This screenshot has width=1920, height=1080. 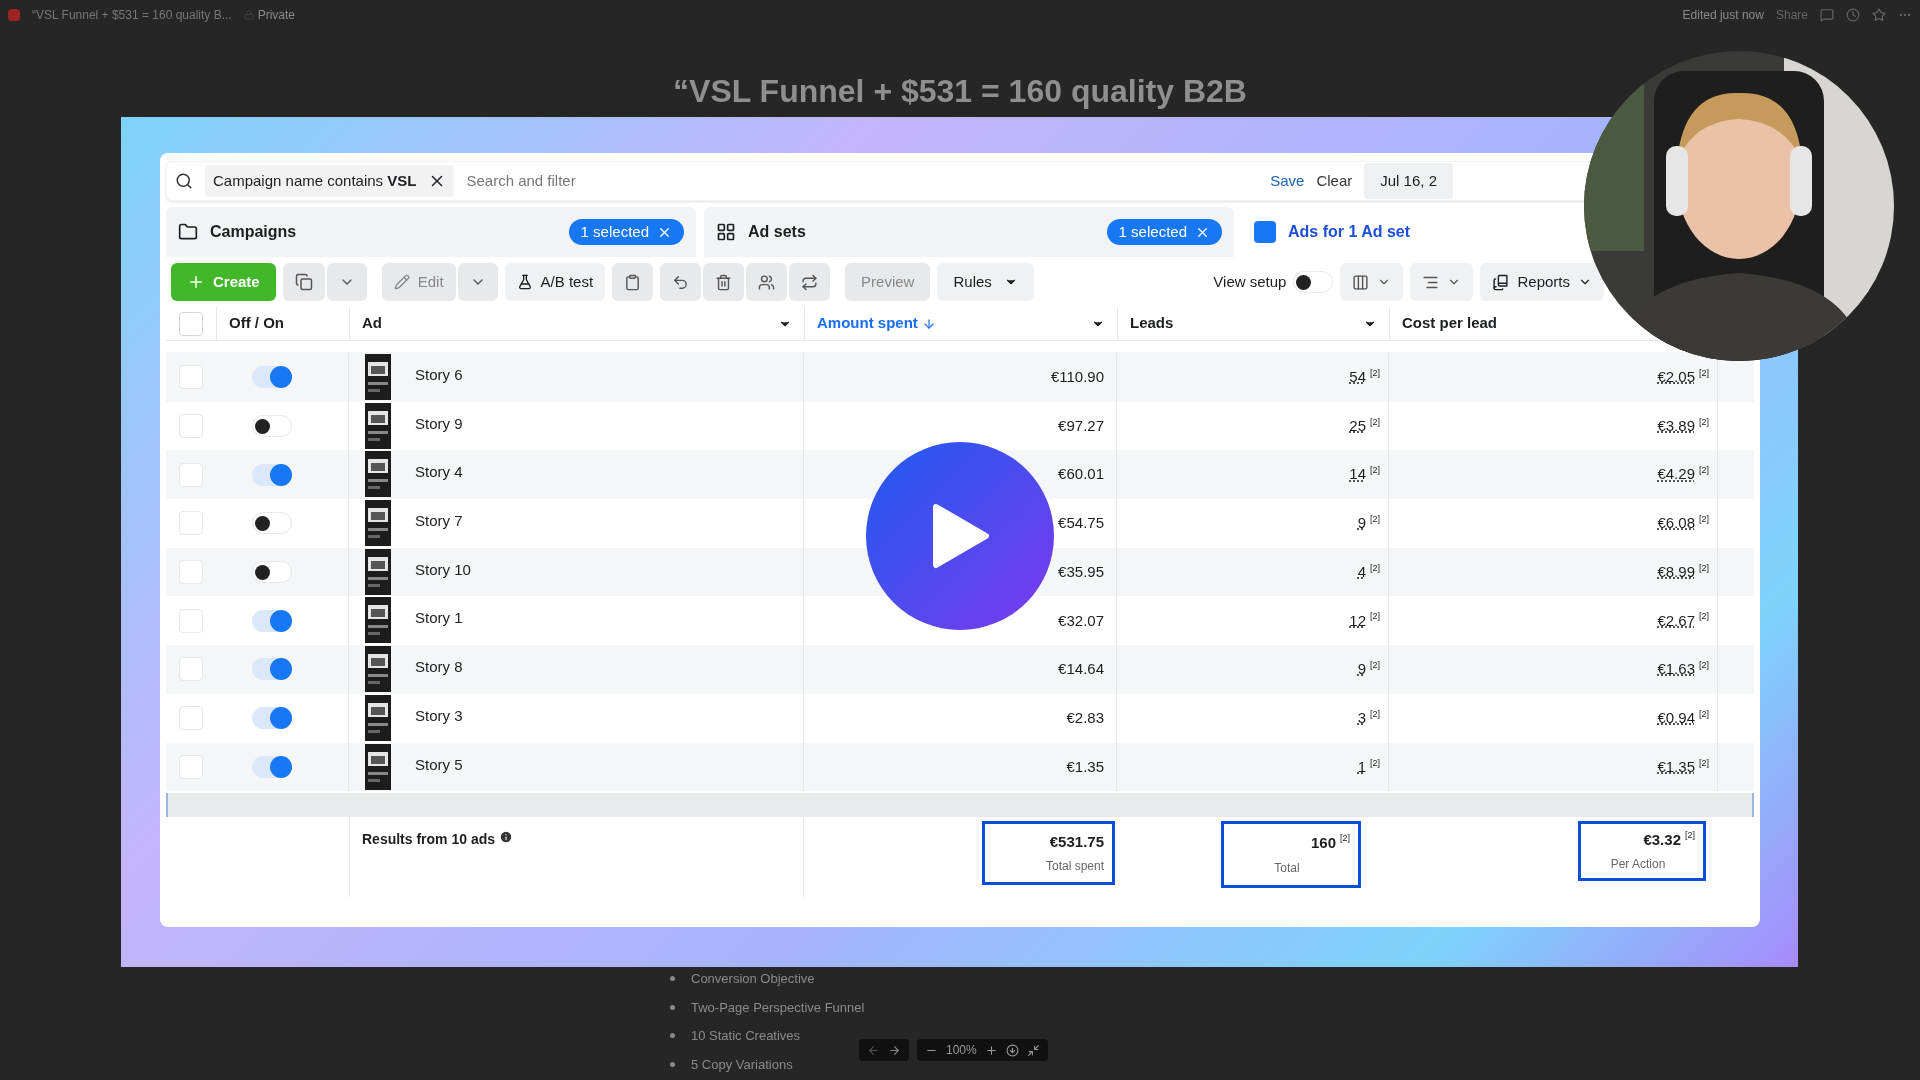 I want to click on people-icon, so click(x=767, y=282).